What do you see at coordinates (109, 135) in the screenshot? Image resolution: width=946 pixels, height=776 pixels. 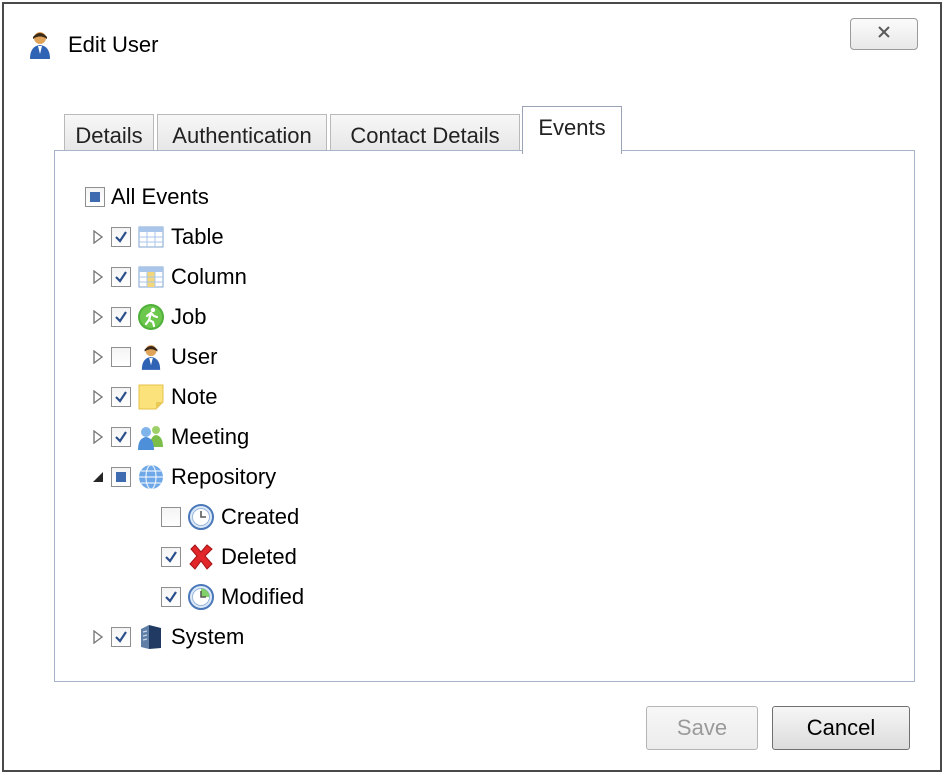 I see `tab-label: Details` at bounding box center [109, 135].